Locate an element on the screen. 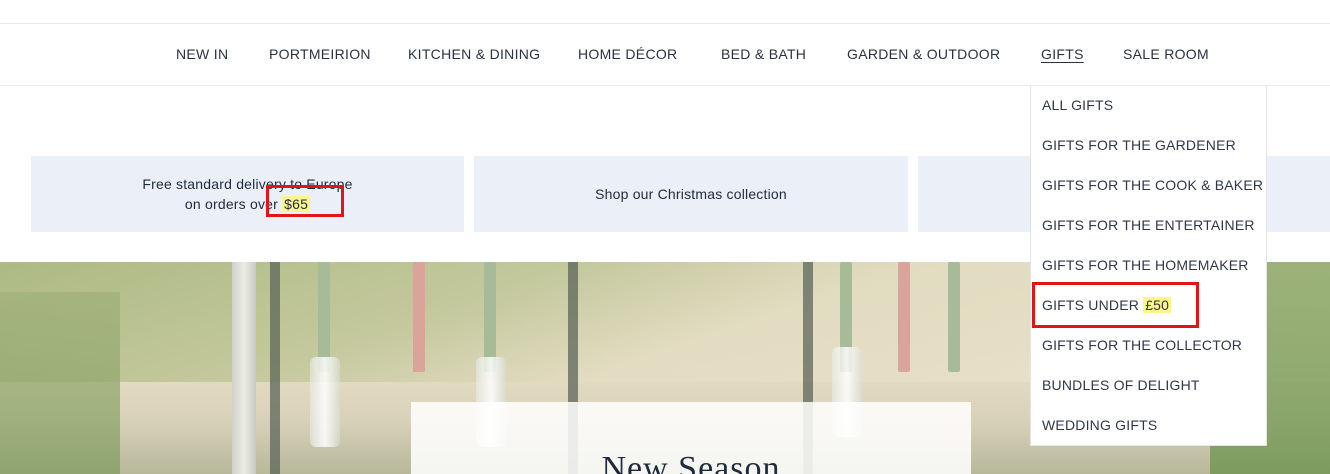  promo-christmas: Shop our Christmas collection is located at coordinates (691, 194).